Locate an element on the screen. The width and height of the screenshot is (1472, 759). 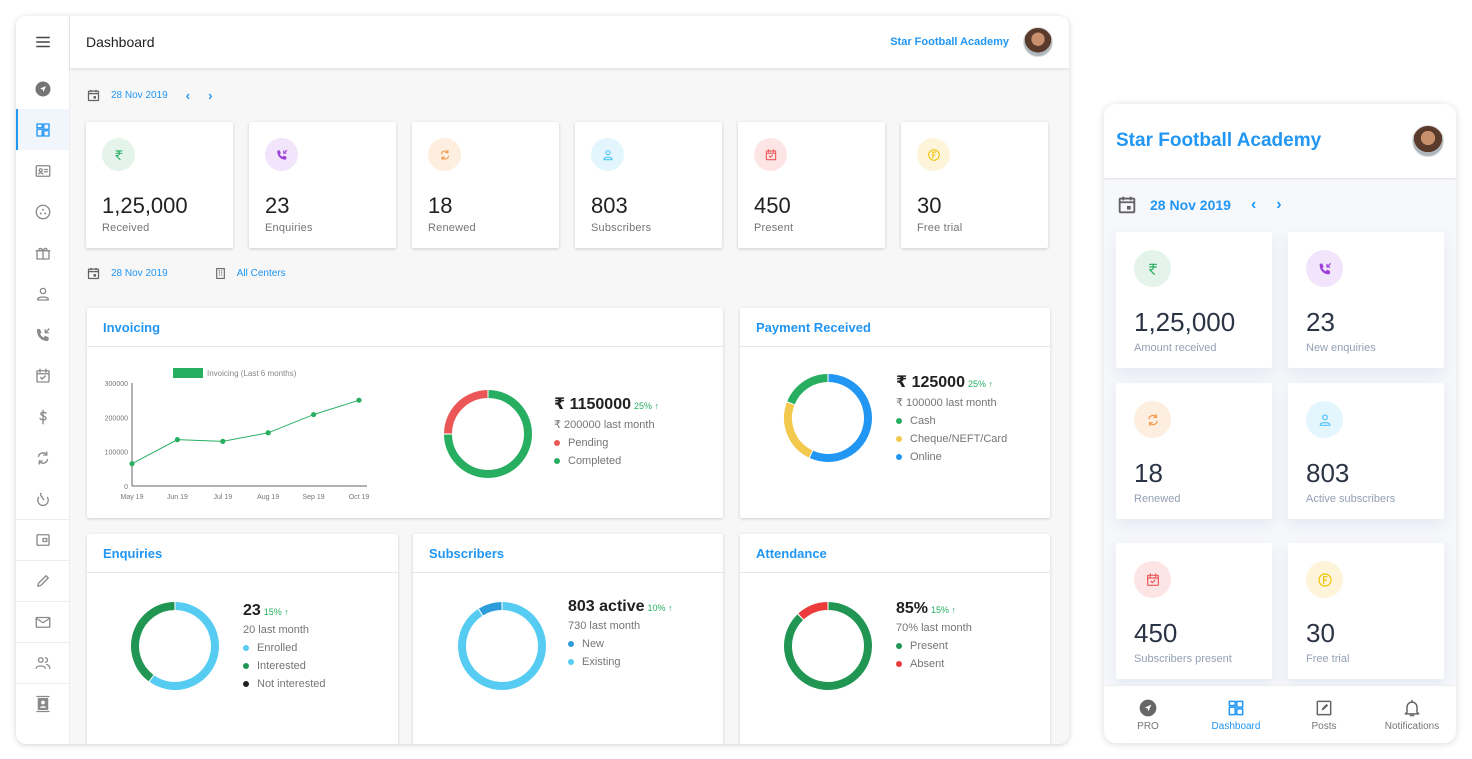
x-tick-label: May 19 is located at coordinates (132, 497).